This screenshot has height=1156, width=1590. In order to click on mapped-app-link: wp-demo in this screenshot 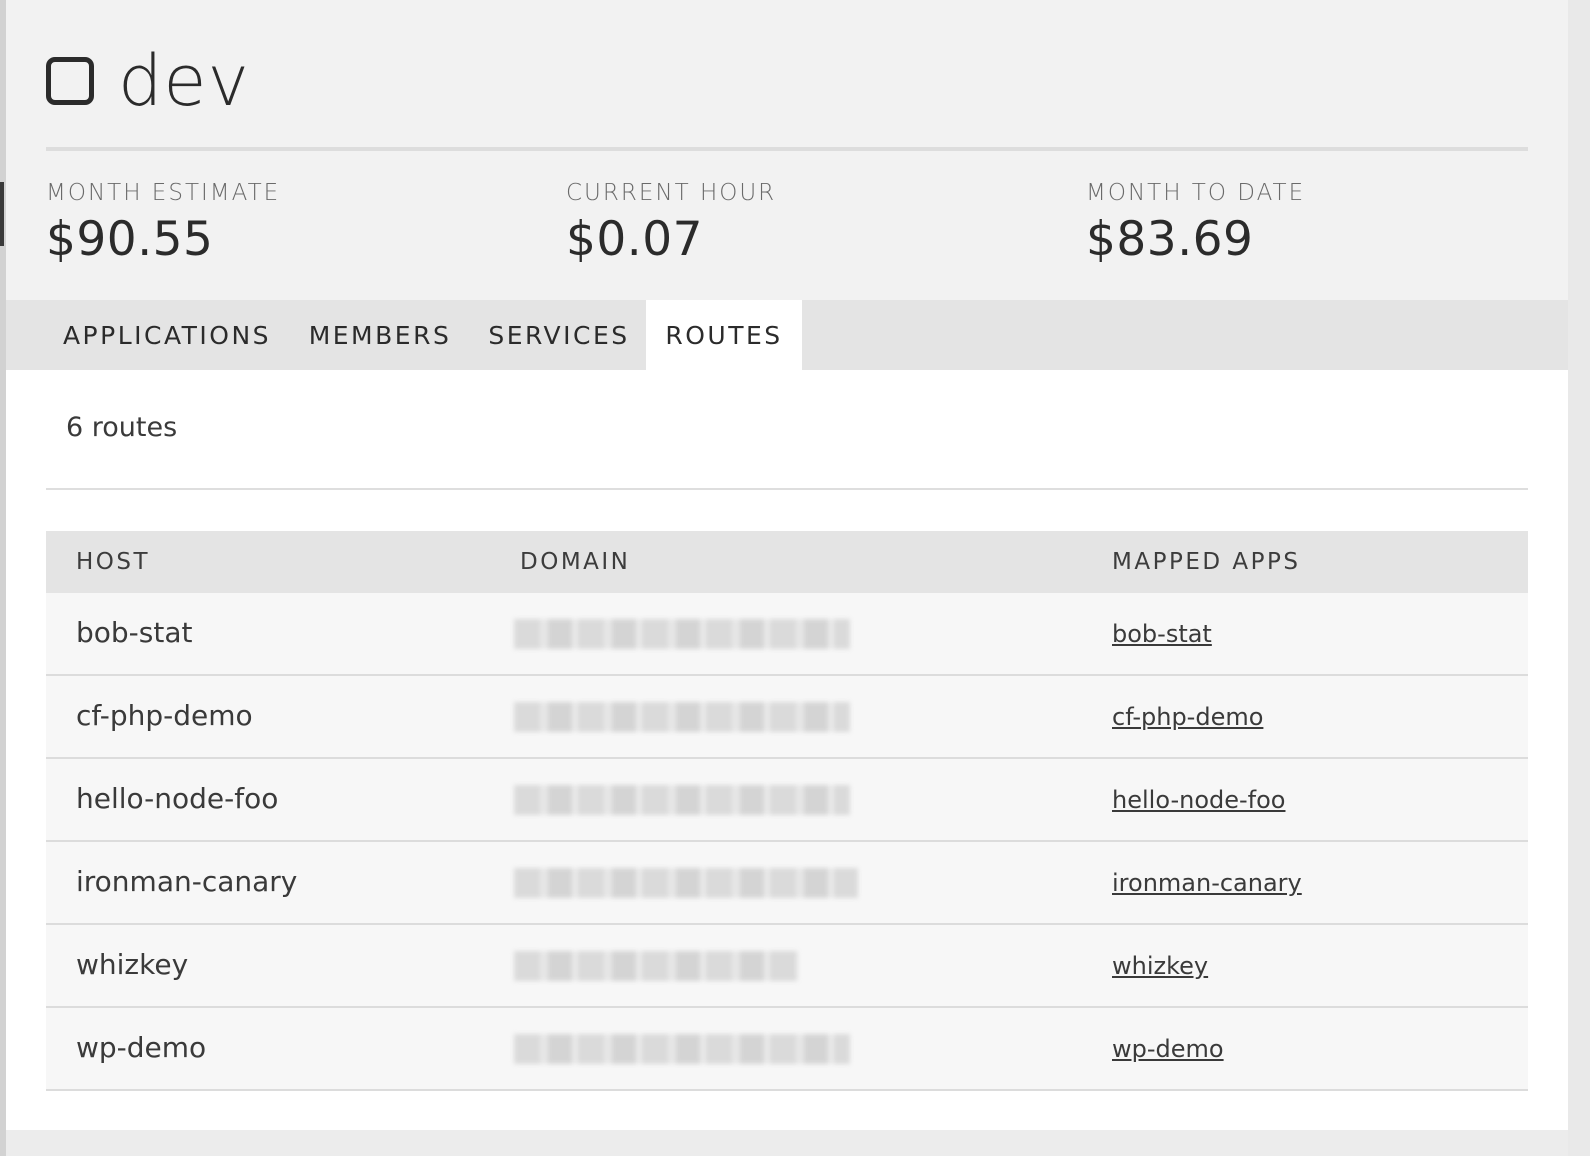, I will do `click(1168, 1049)`.